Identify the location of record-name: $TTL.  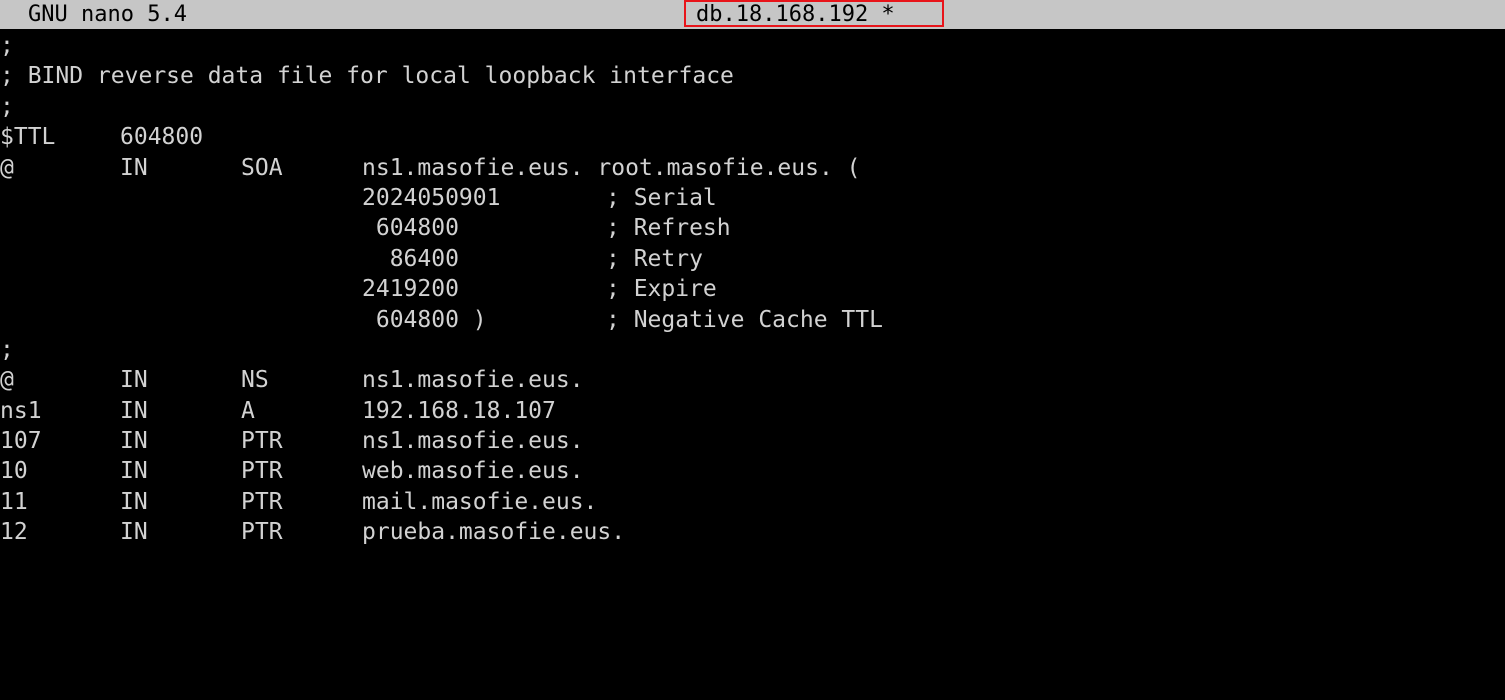
(28, 137).